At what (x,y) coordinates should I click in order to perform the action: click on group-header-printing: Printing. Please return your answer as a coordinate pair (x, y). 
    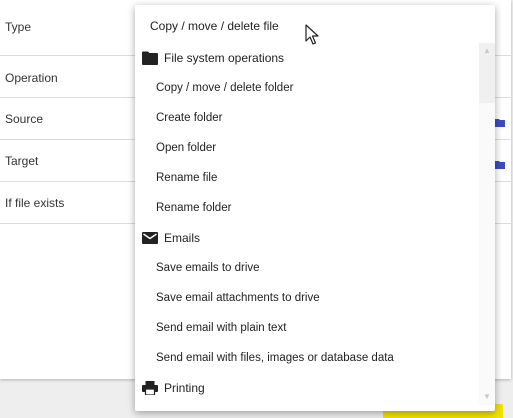
    Looking at the image, I should click on (306, 388).